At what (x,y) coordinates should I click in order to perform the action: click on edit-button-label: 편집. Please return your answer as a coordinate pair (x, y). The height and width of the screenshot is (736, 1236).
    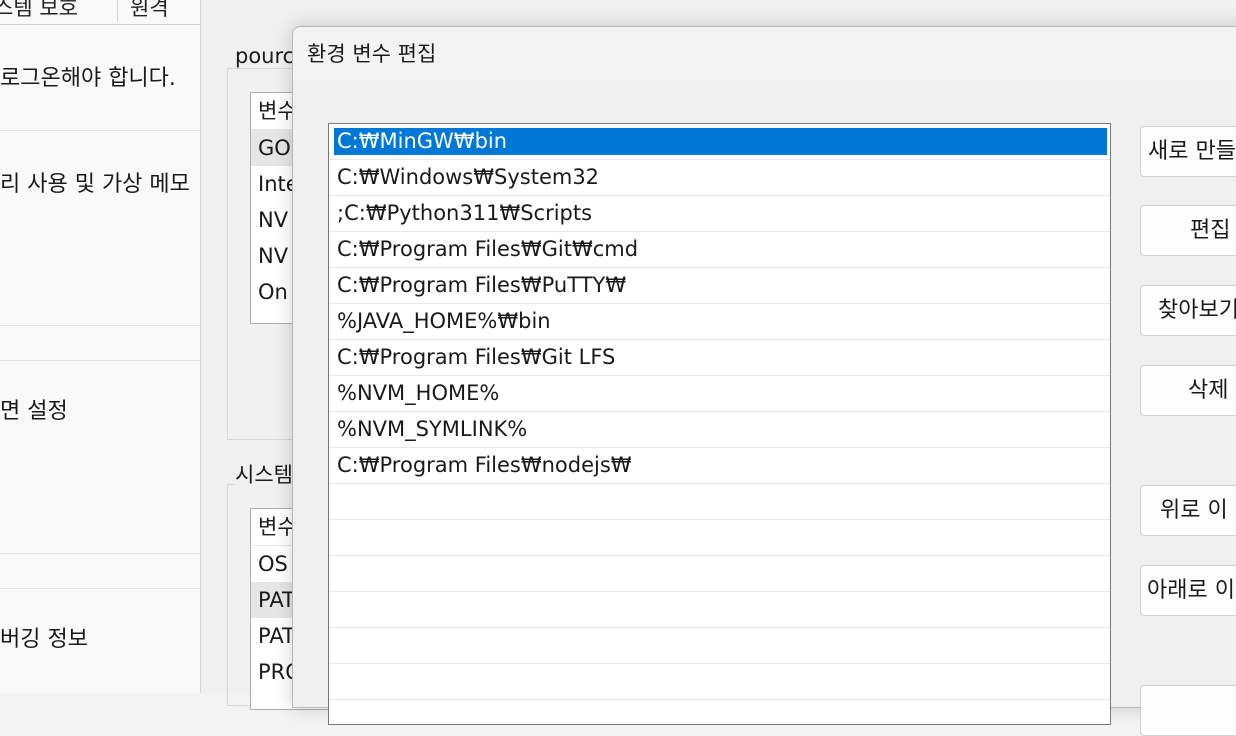
    Looking at the image, I should click on (1210, 230).